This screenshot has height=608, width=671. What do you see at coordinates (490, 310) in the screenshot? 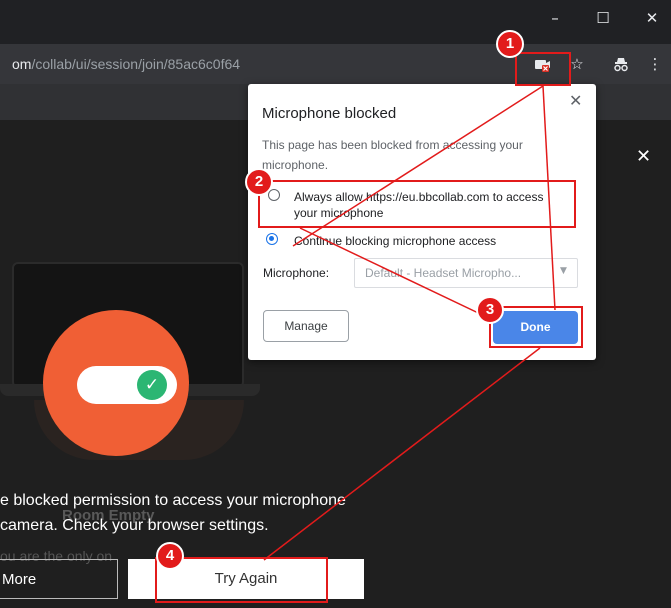
I see `annotation-badge-3: 3` at bounding box center [490, 310].